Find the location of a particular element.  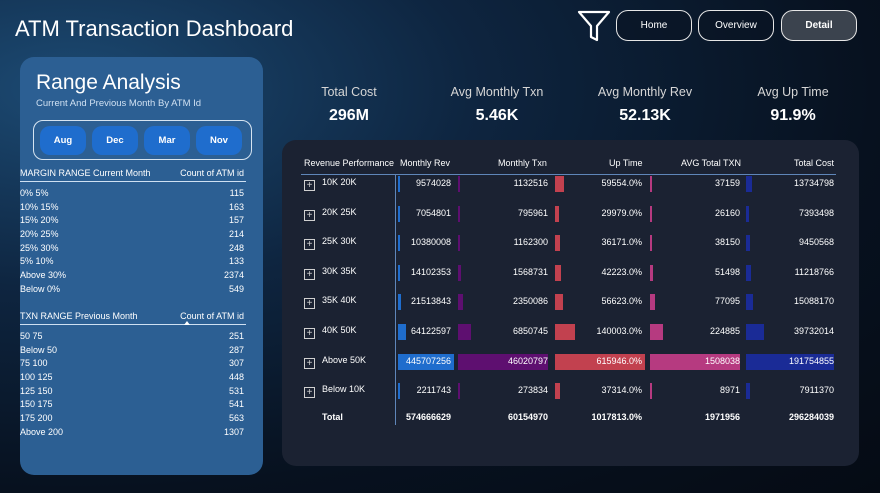

avg-total-txn-cell: 38150 is located at coordinates (727, 242).